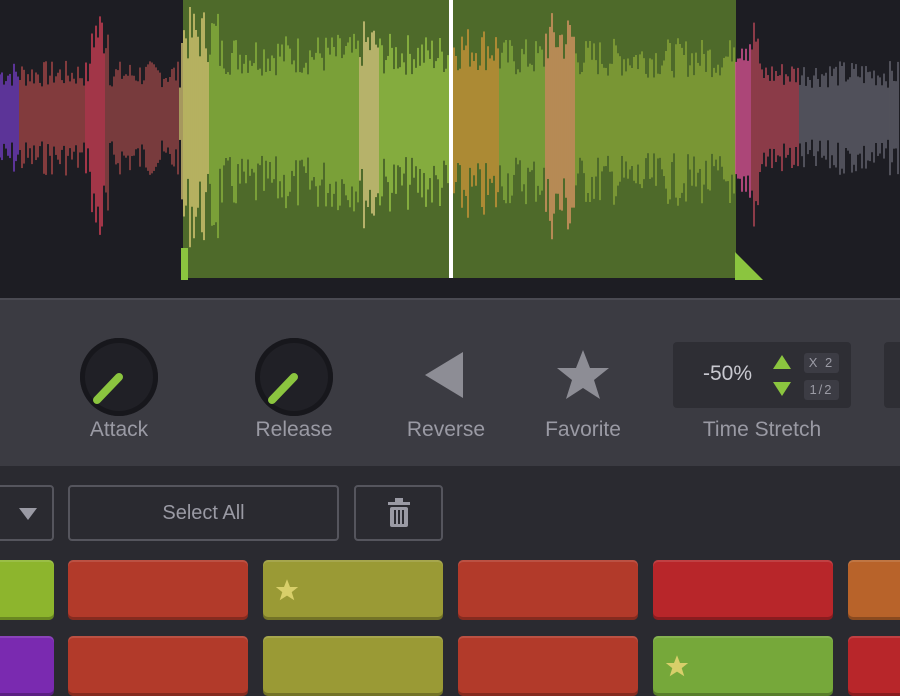 This screenshot has height=696, width=900. What do you see at coordinates (583, 374) in the screenshot?
I see `star-icon` at bounding box center [583, 374].